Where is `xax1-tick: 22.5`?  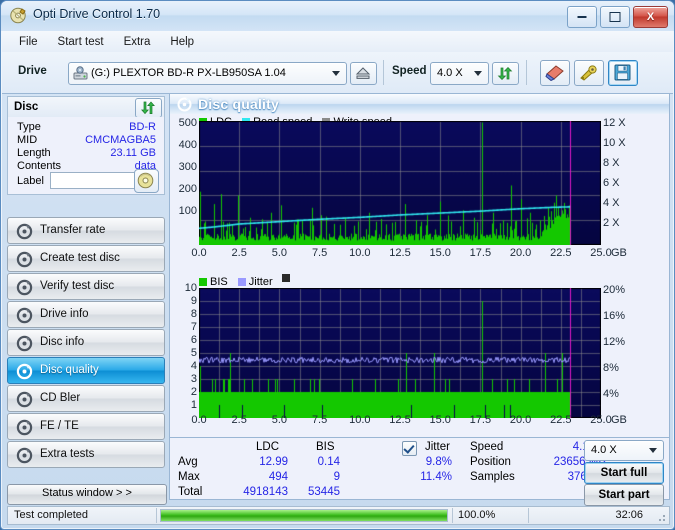 xax1-tick: 22.5 is located at coordinates (561, 253).